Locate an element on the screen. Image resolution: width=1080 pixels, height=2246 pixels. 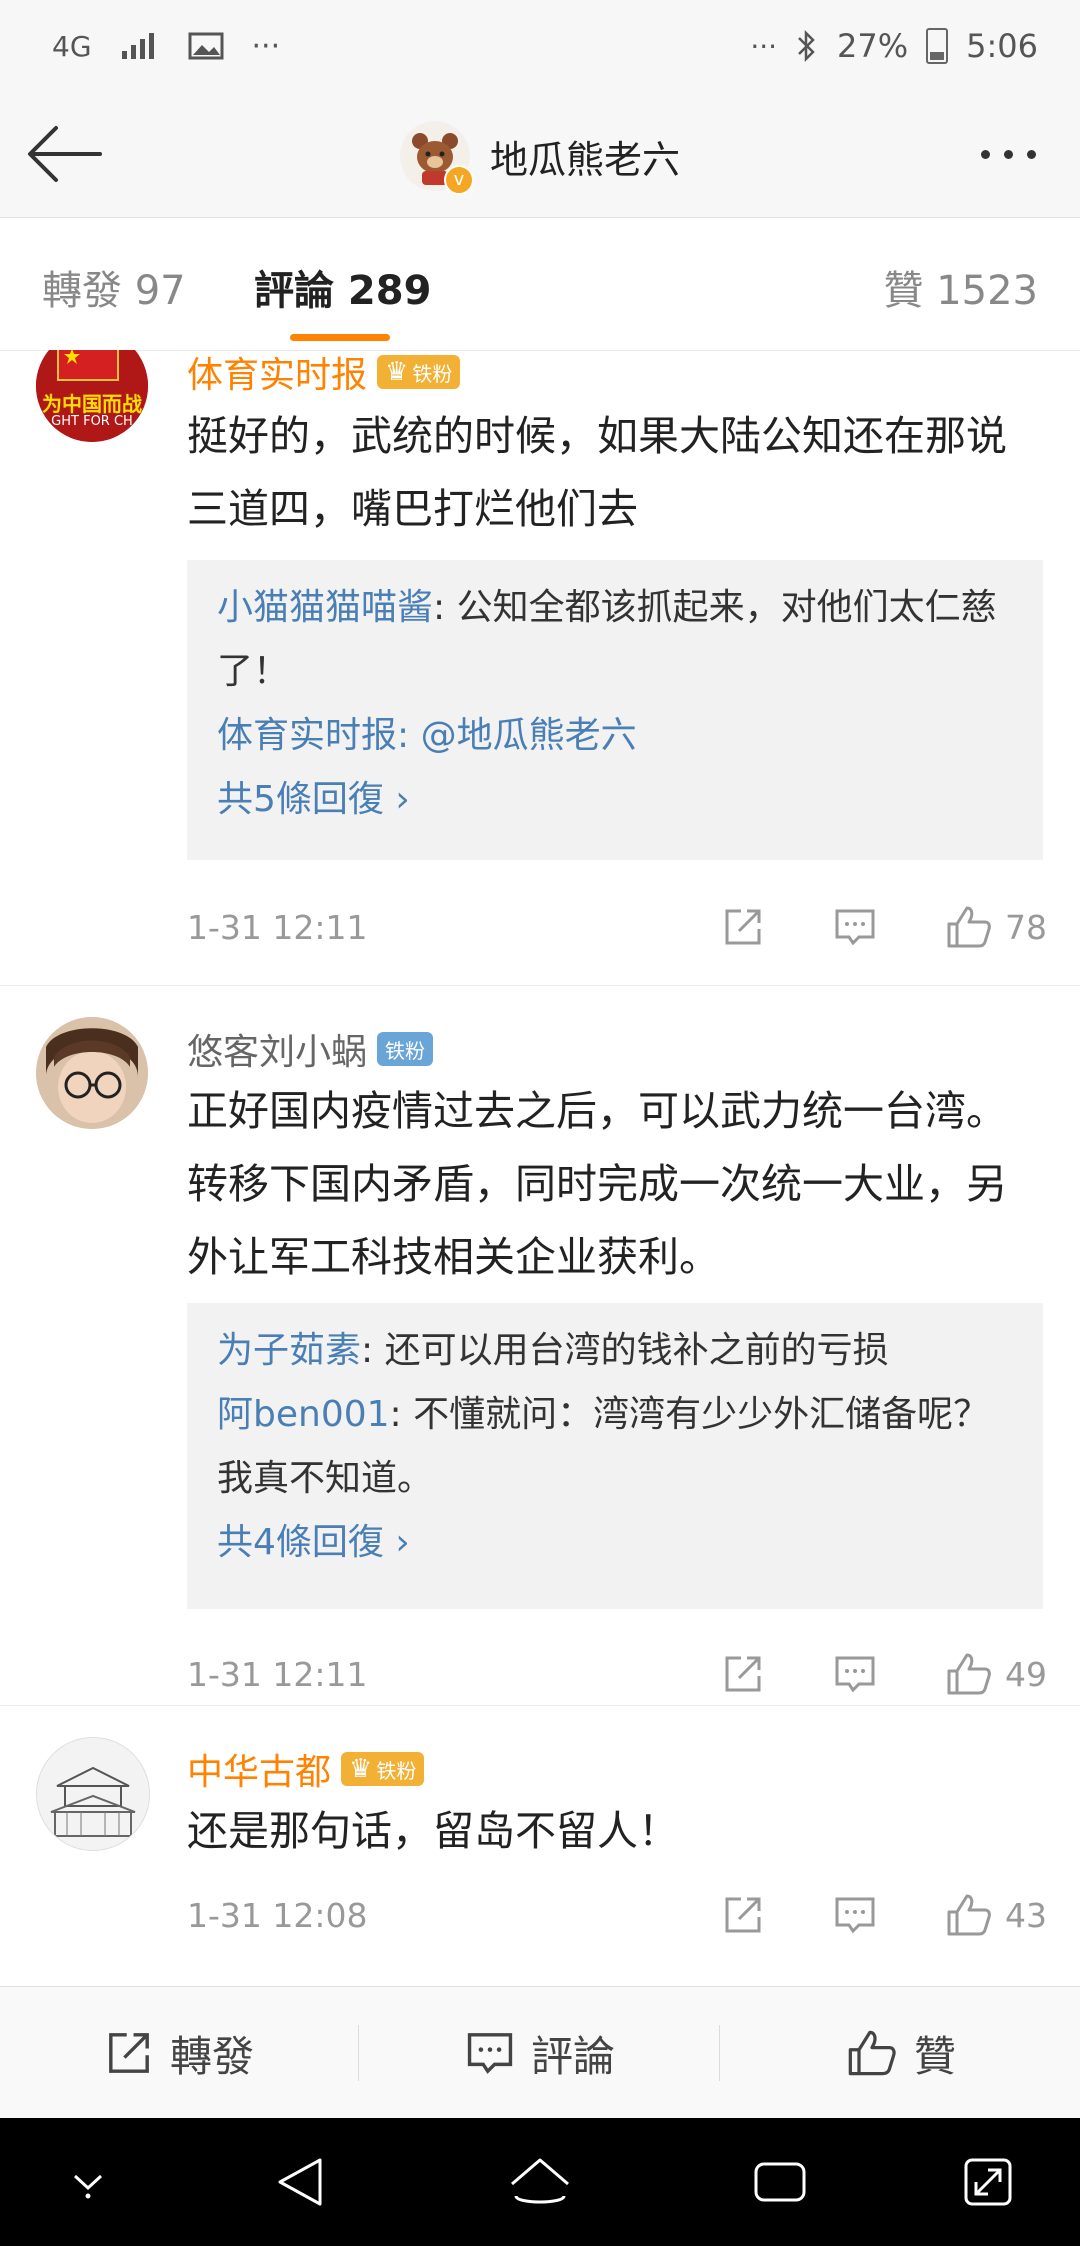
signal-icon is located at coordinates (137, 46).